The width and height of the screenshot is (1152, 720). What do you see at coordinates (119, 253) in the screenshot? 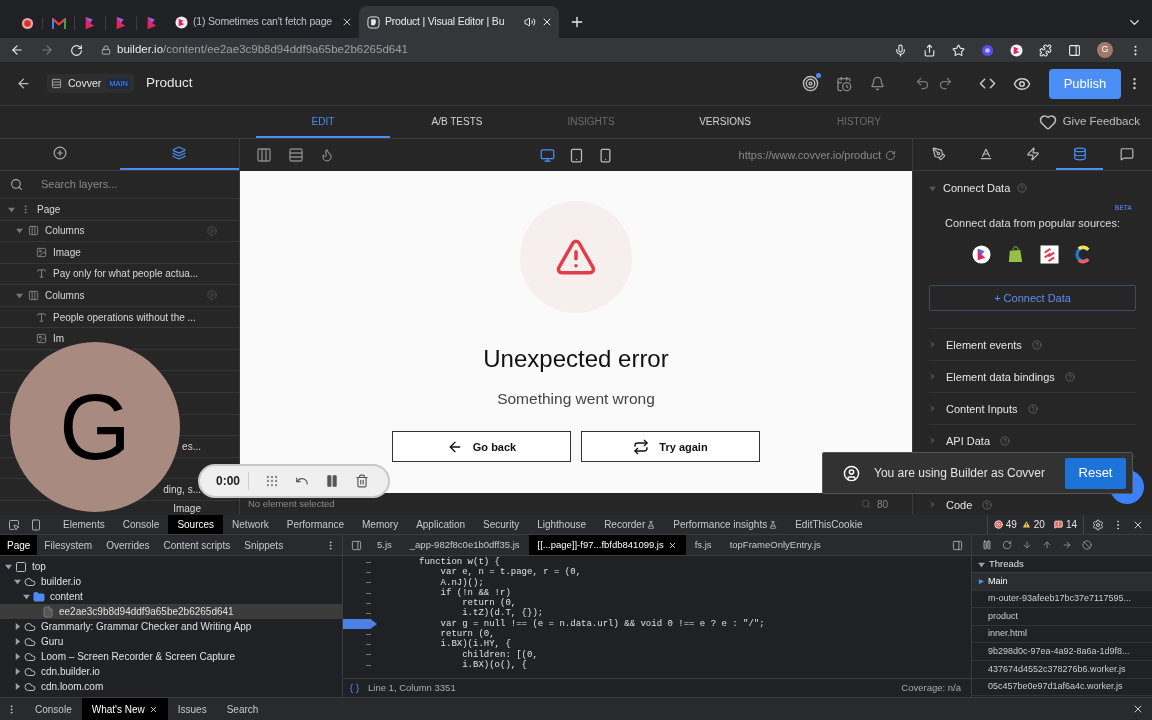
I see `layer-row: Image` at bounding box center [119, 253].